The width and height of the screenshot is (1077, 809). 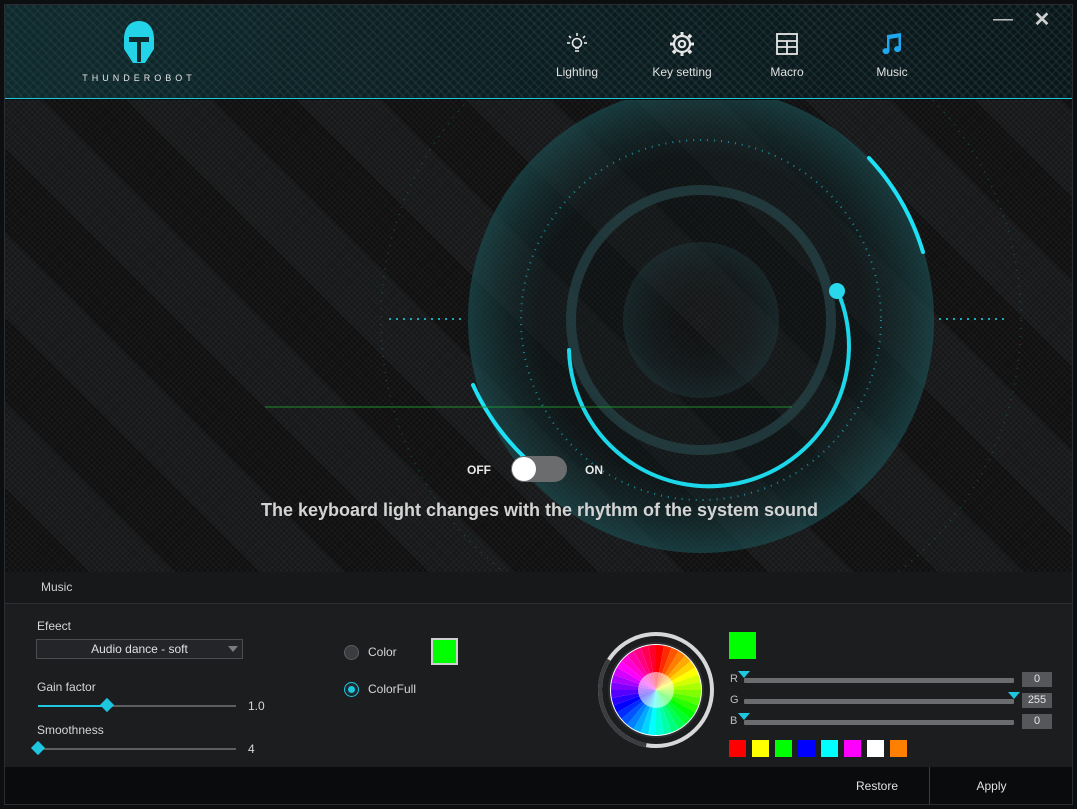 What do you see at coordinates (256, 706) in the screenshot?
I see `gain-factor-value: 1.0` at bounding box center [256, 706].